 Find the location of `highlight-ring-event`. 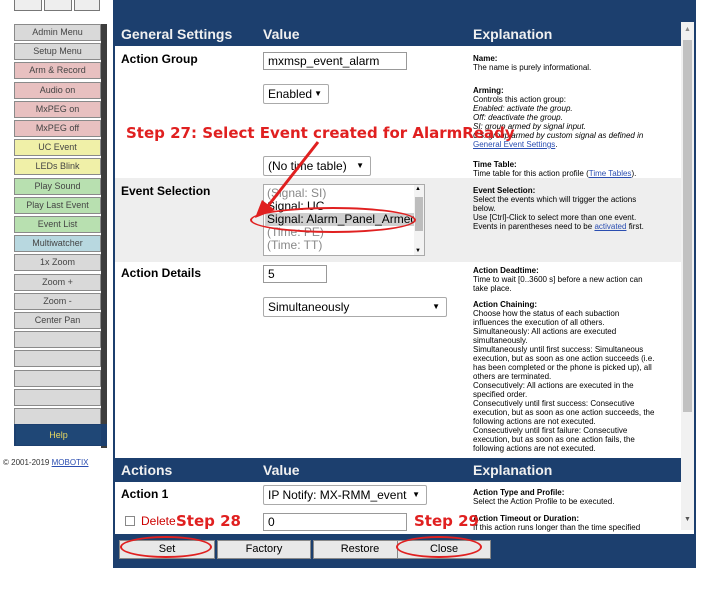

highlight-ring-event is located at coordinates (333, 220).